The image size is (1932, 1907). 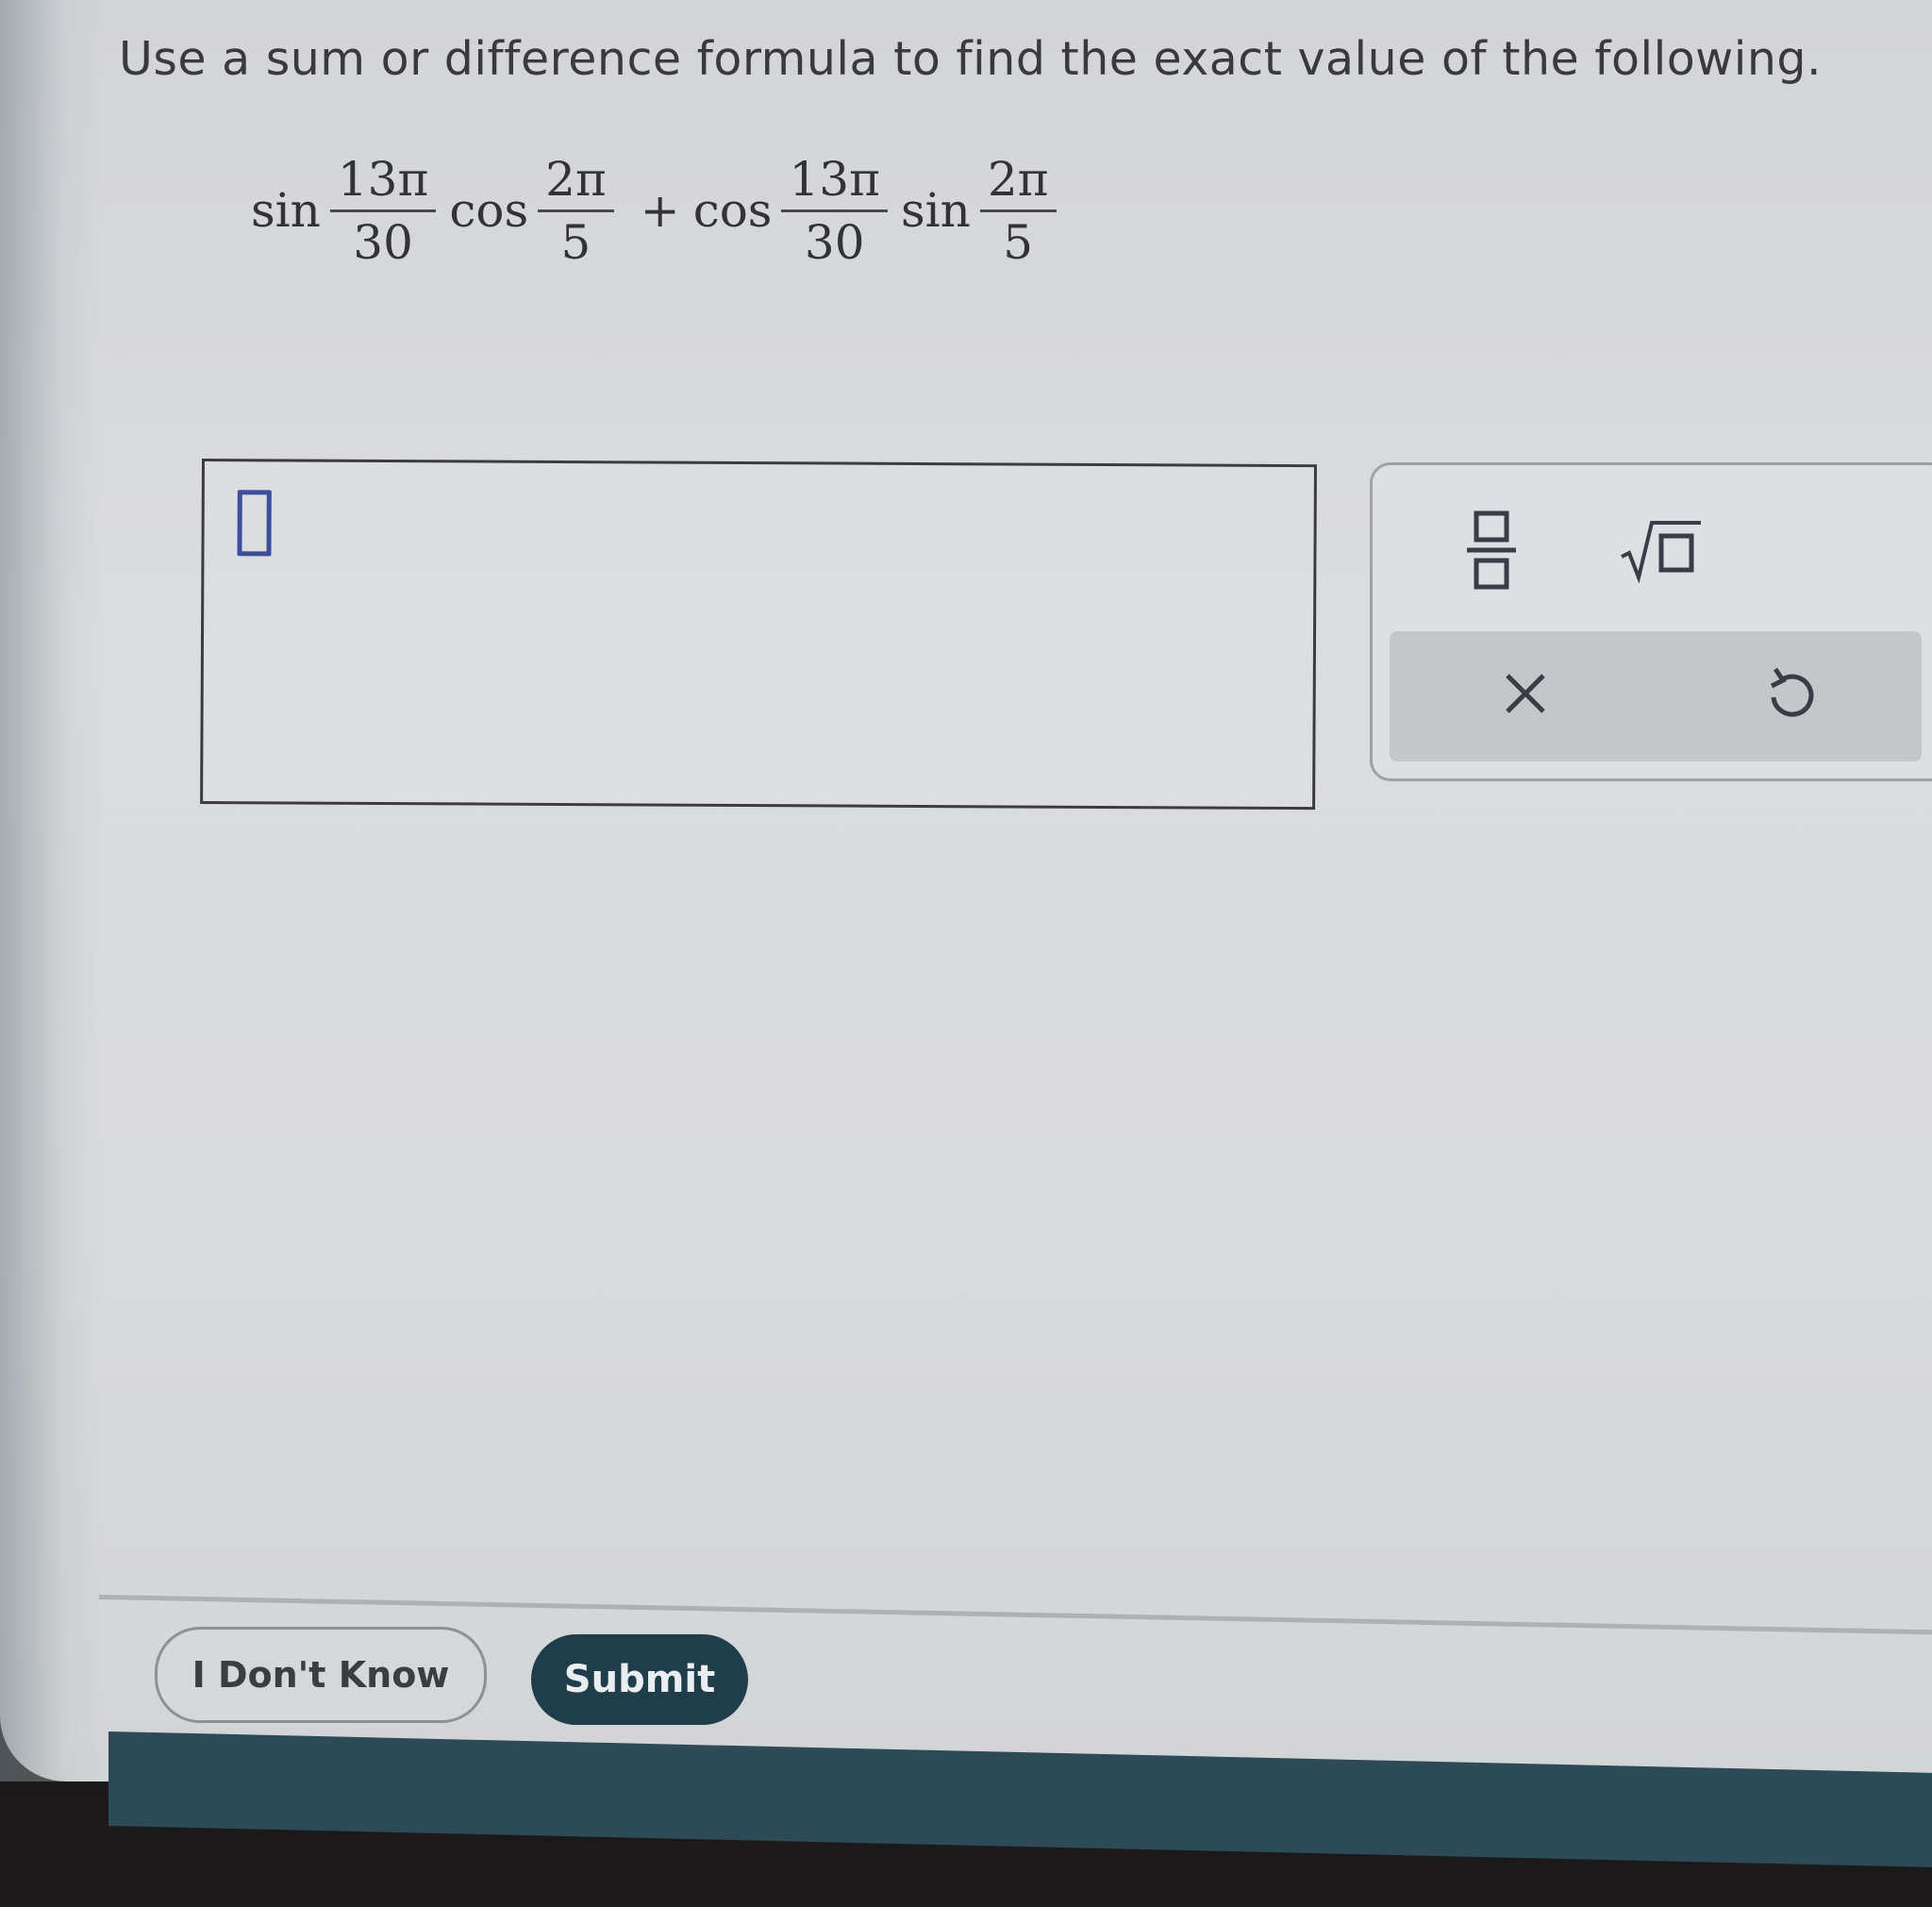 What do you see at coordinates (1651, 621) in the screenshot?
I see `math-toolbar` at bounding box center [1651, 621].